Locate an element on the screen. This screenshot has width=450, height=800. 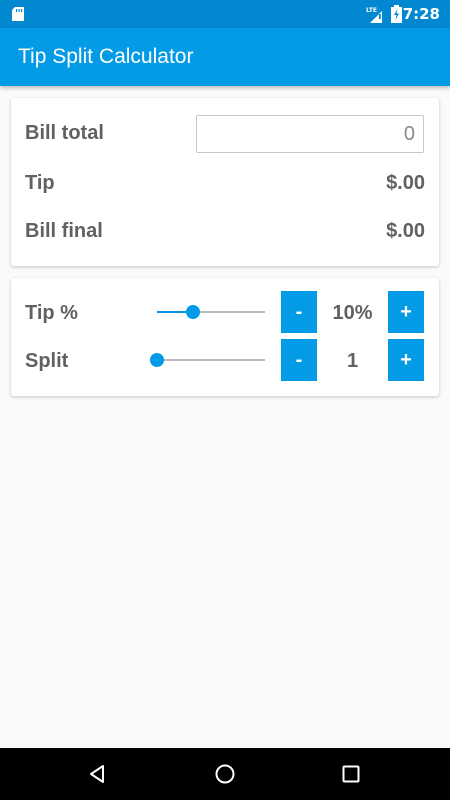
bill-final-label: Bill final is located at coordinates (64, 231).